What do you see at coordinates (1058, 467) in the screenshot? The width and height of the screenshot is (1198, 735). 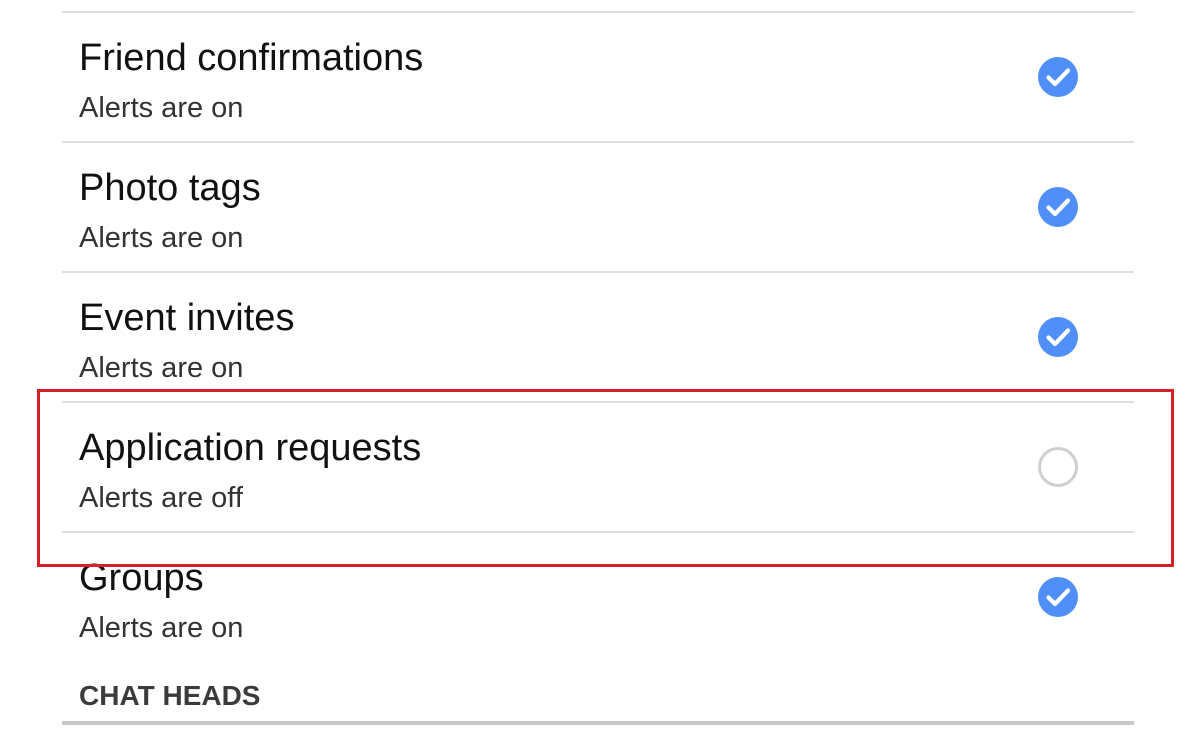 I see `unchecked-circle-icon` at bounding box center [1058, 467].